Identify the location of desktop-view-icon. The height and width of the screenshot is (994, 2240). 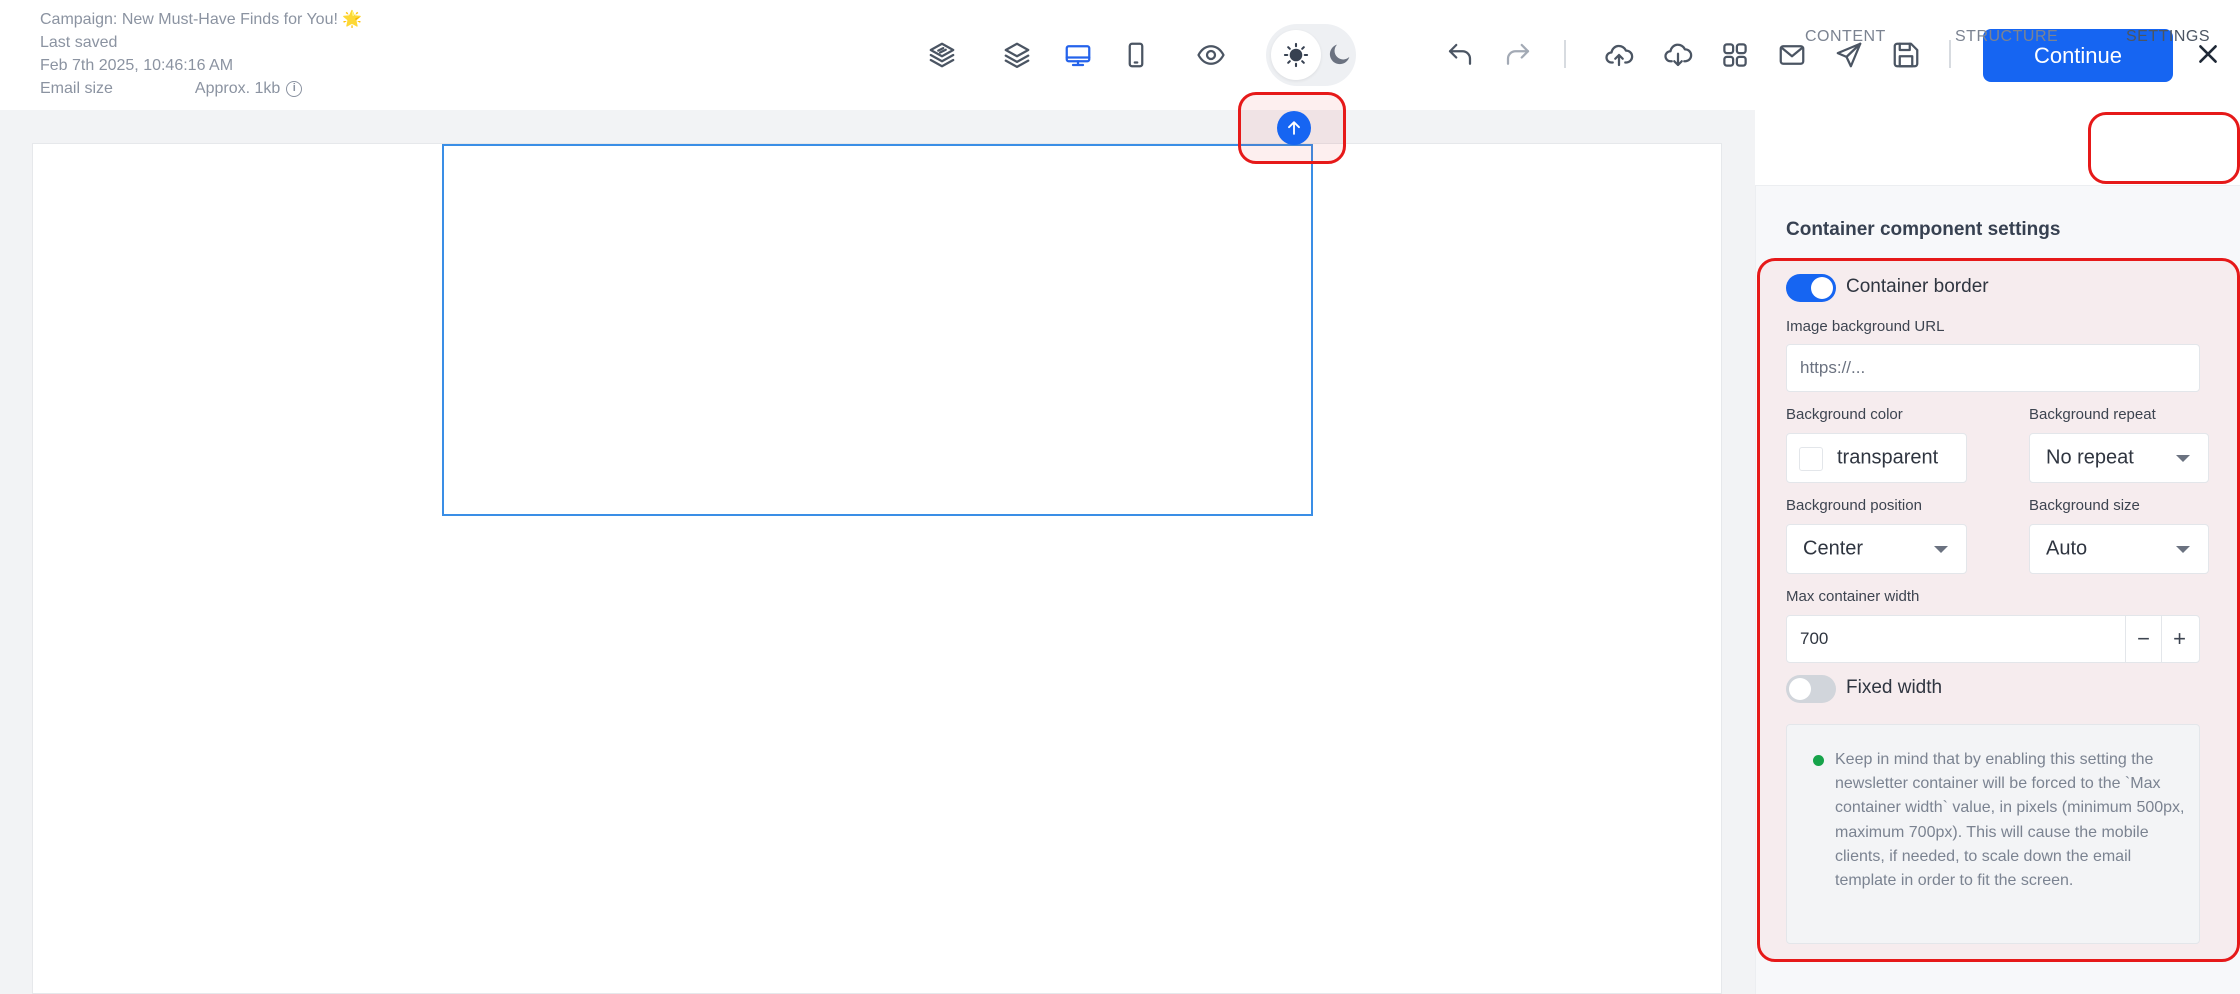
(1078, 55).